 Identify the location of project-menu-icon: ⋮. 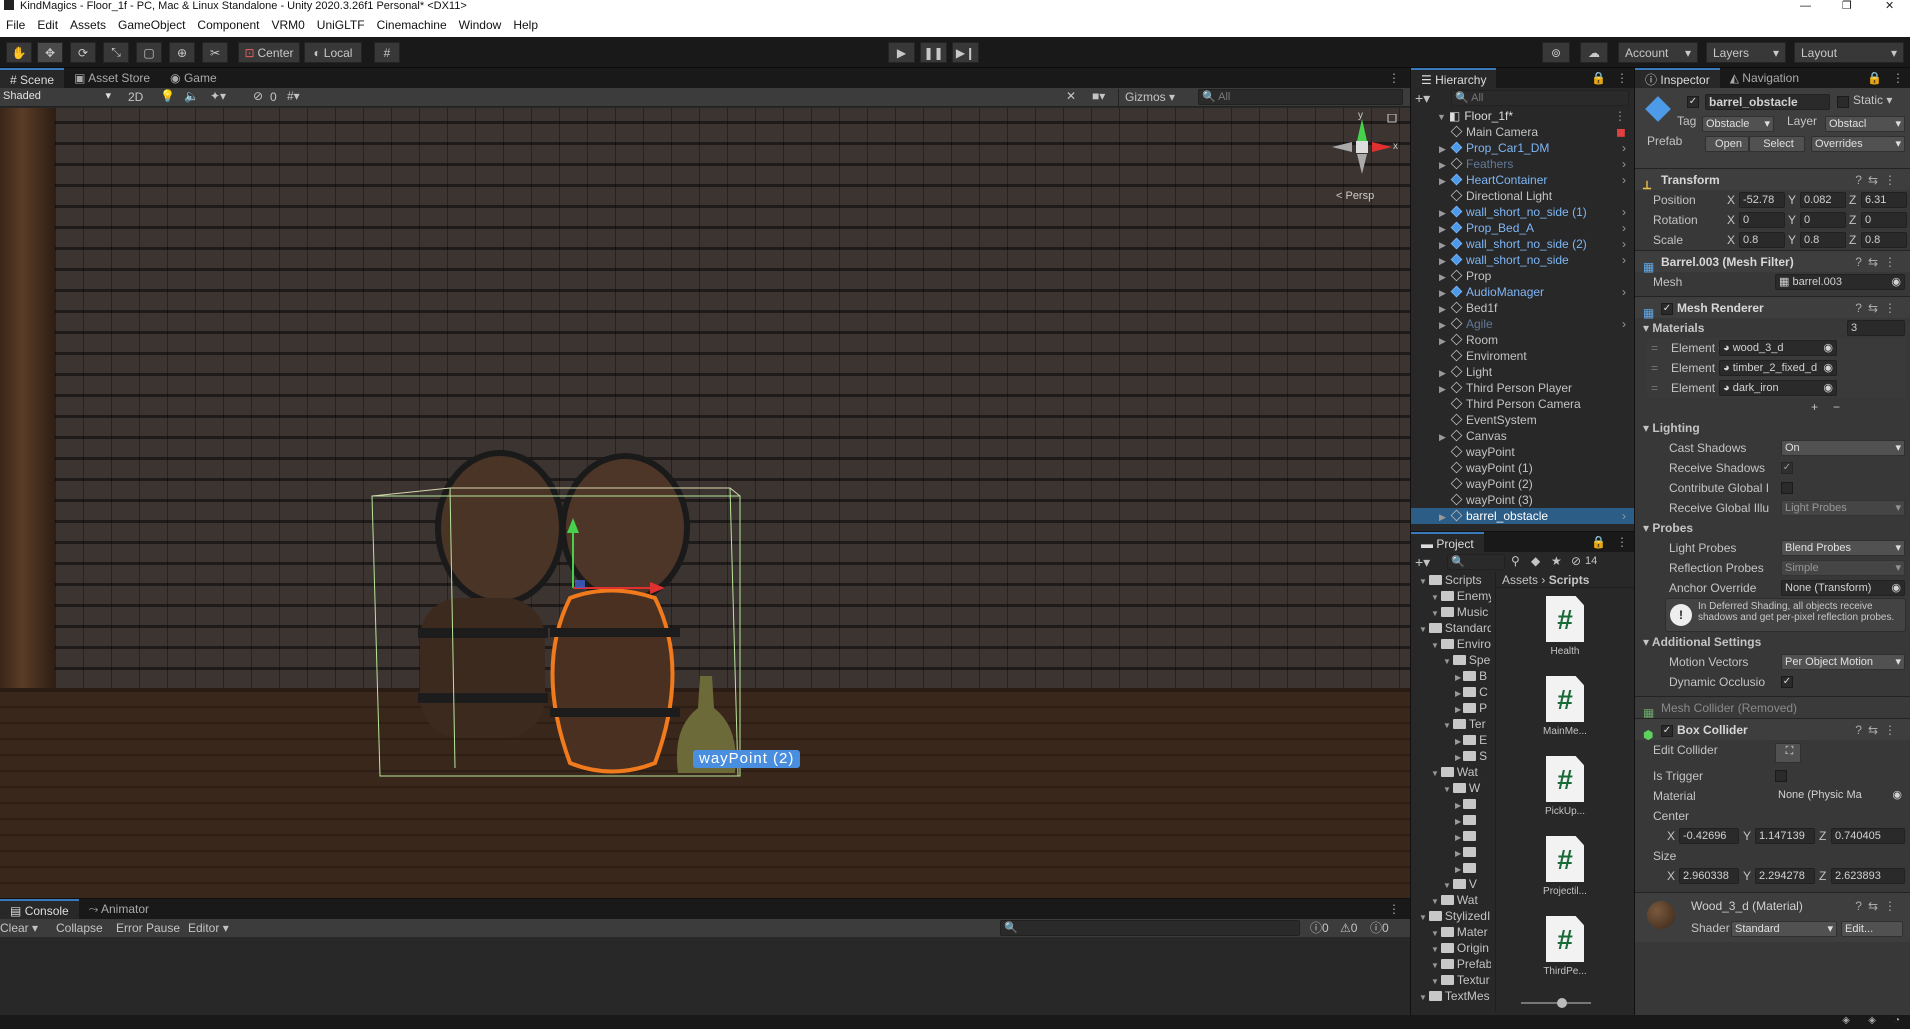
(1622, 542).